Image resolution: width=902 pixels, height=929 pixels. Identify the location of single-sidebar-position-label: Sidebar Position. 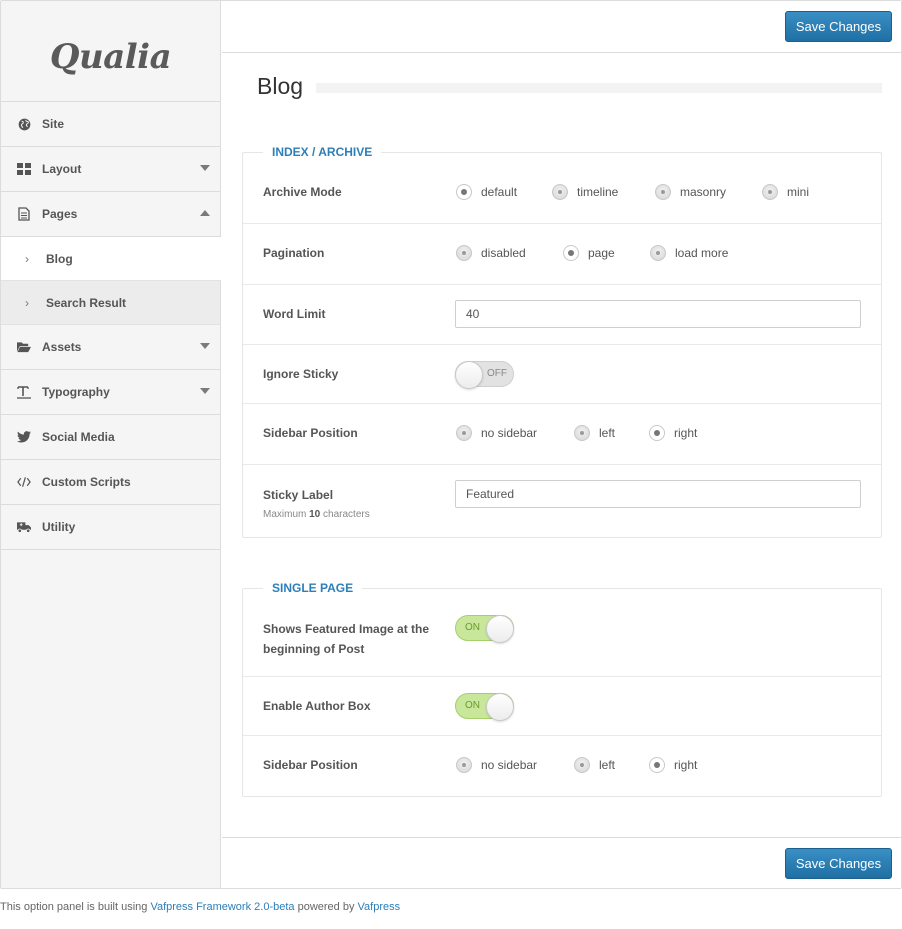
(310, 765).